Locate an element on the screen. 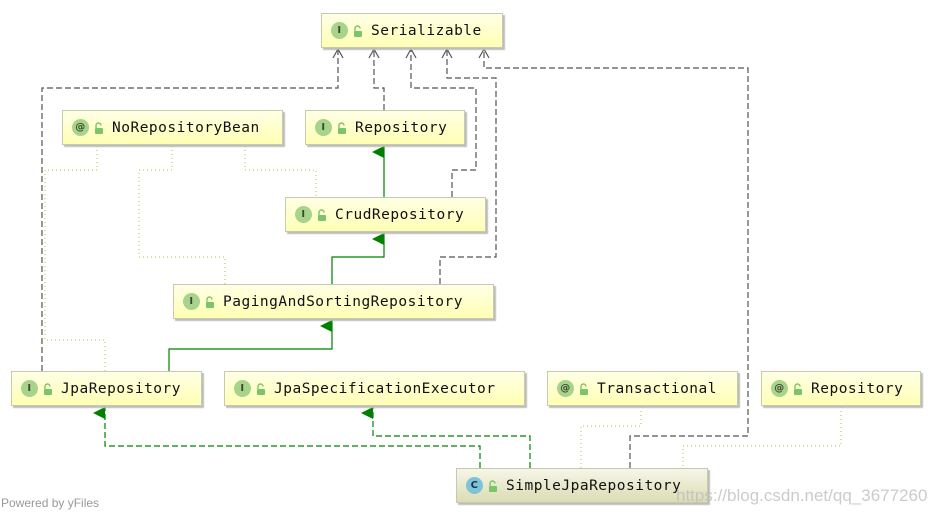 This screenshot has width=928, height=516. edge-norepo-to-jpa is located at coordinates (75, 258).